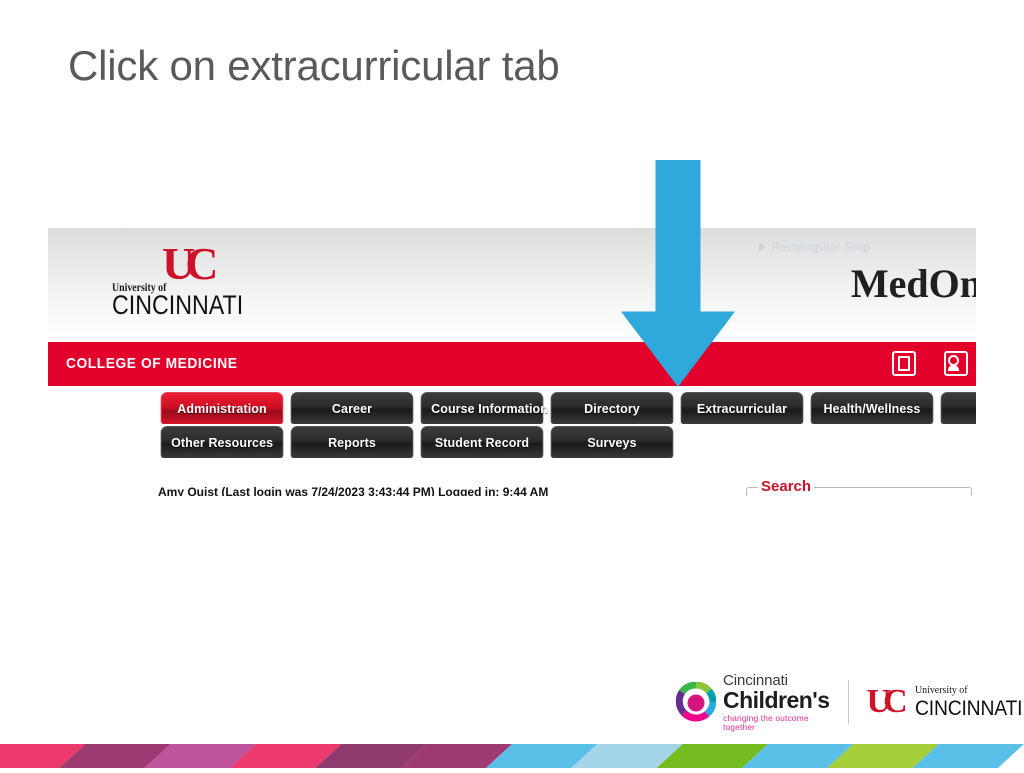 Image resolution: width=1024 pixels, height=773 pixels. I want to click on uc-monogram-icon: UC, so click(190, 263).